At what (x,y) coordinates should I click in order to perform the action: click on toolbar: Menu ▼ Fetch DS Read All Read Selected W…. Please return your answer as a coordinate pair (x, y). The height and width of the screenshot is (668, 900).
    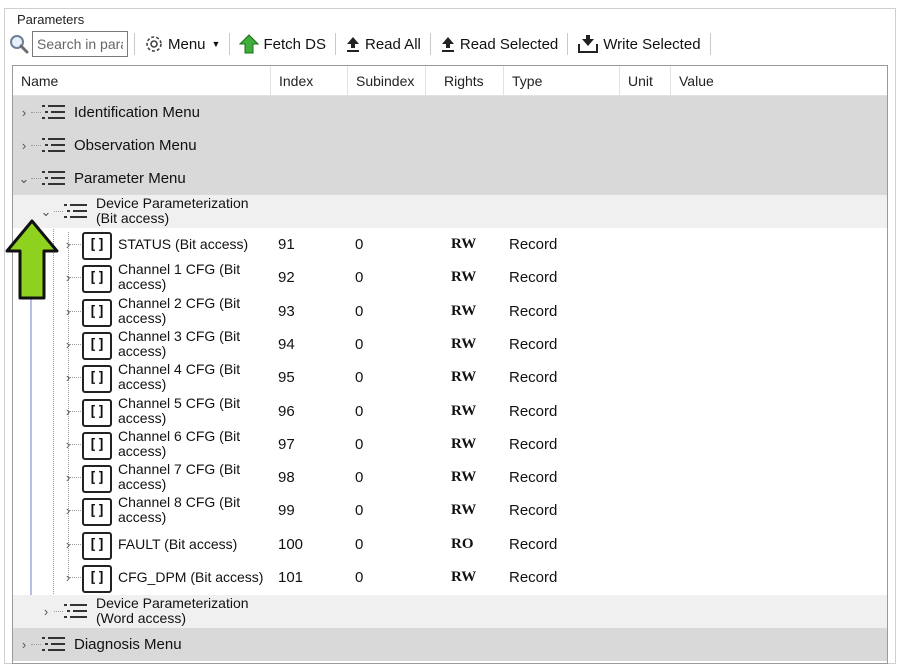
    Looking at the image, I should click on (448, 44).